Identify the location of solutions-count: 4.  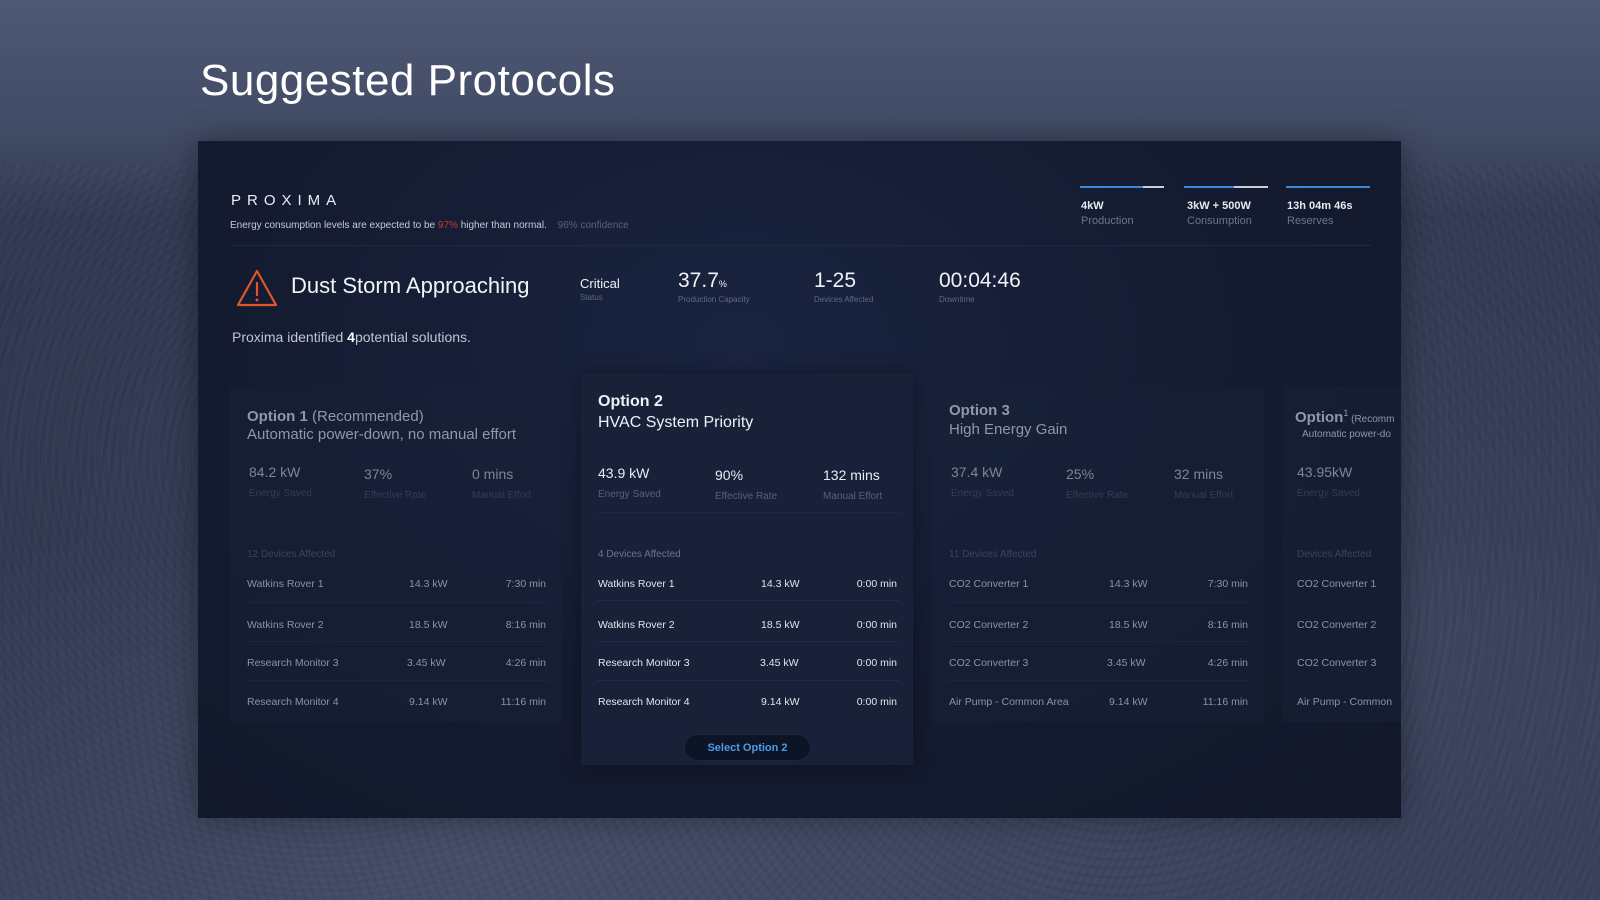
(351, 337).